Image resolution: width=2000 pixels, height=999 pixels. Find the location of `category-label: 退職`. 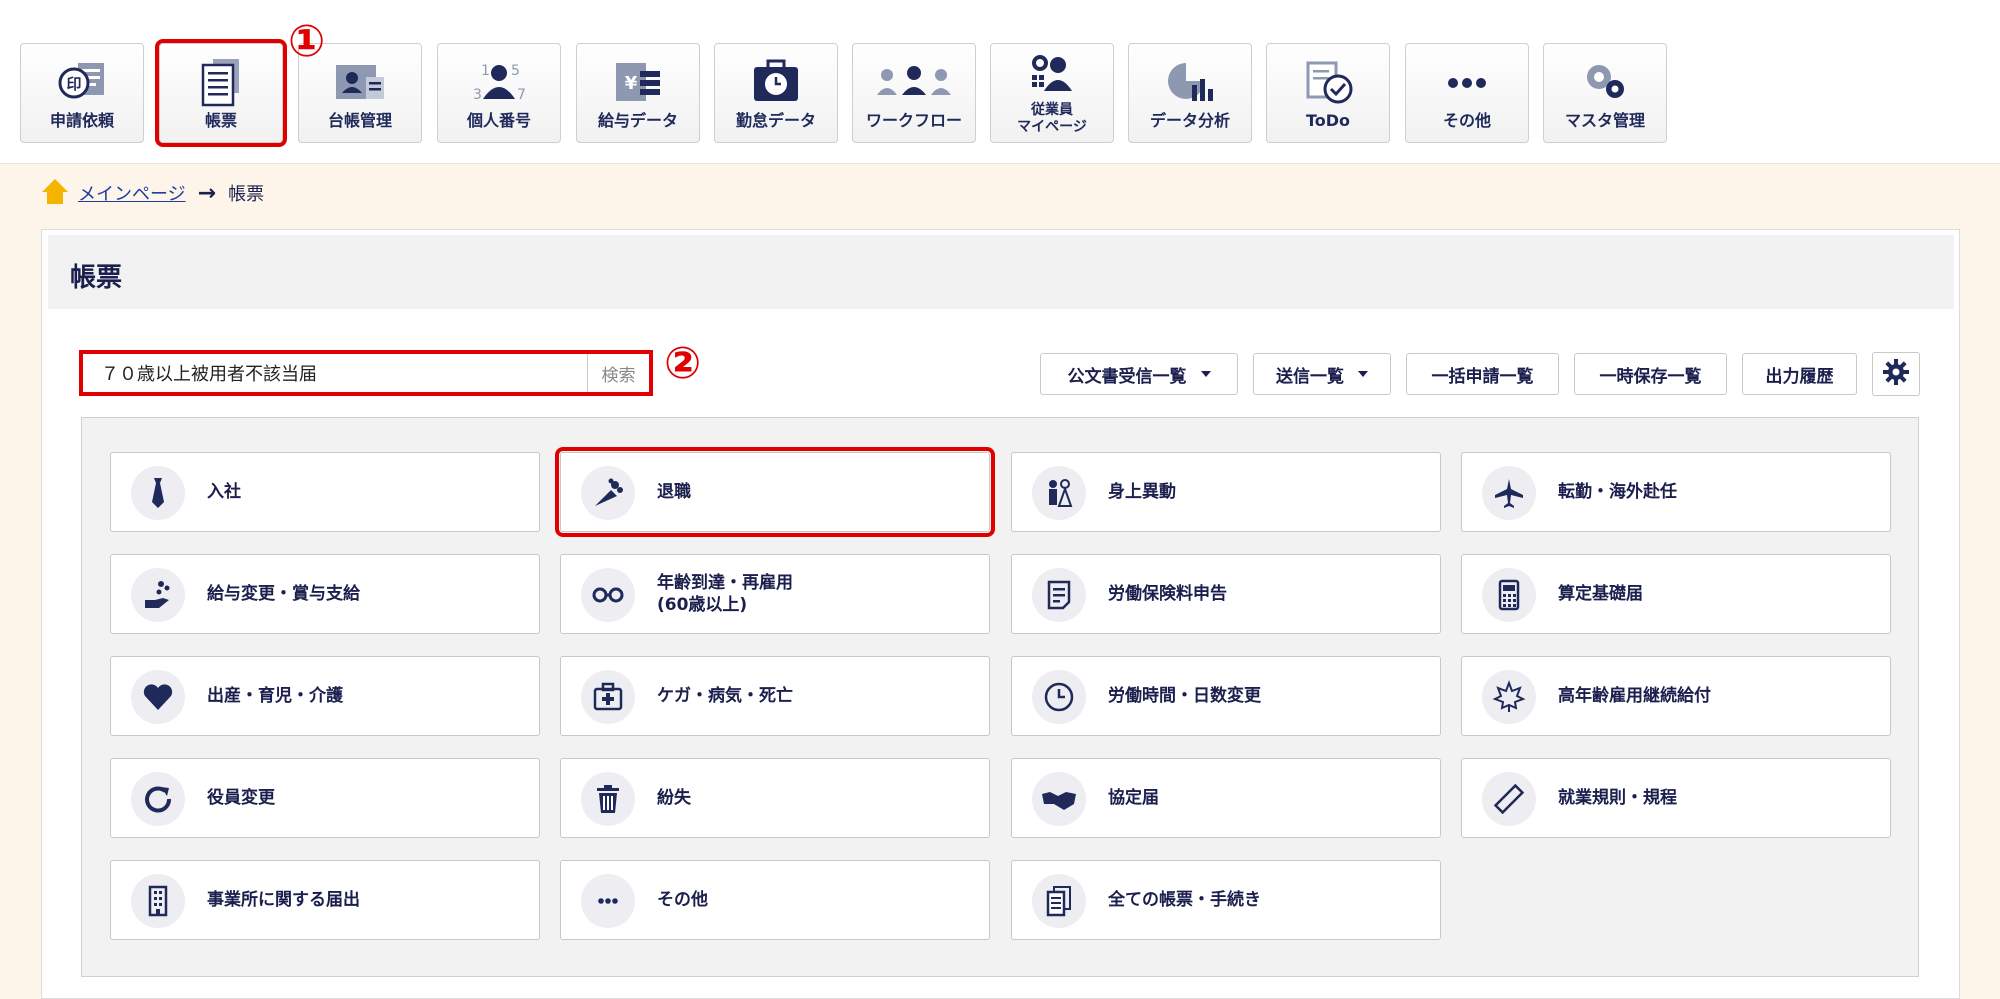

category-label: 退職 is located at coordinates (674, 492).